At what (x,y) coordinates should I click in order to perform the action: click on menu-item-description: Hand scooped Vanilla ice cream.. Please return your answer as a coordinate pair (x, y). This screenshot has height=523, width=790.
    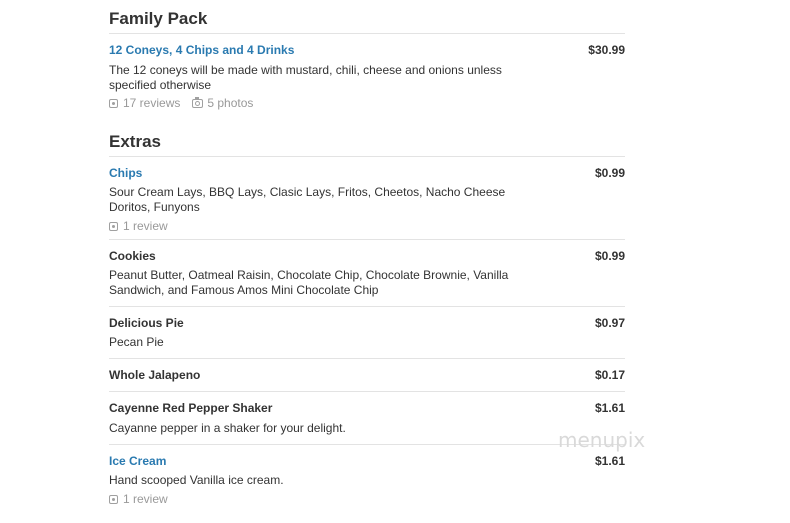
    Looking at the image, I should click on (196, 480).